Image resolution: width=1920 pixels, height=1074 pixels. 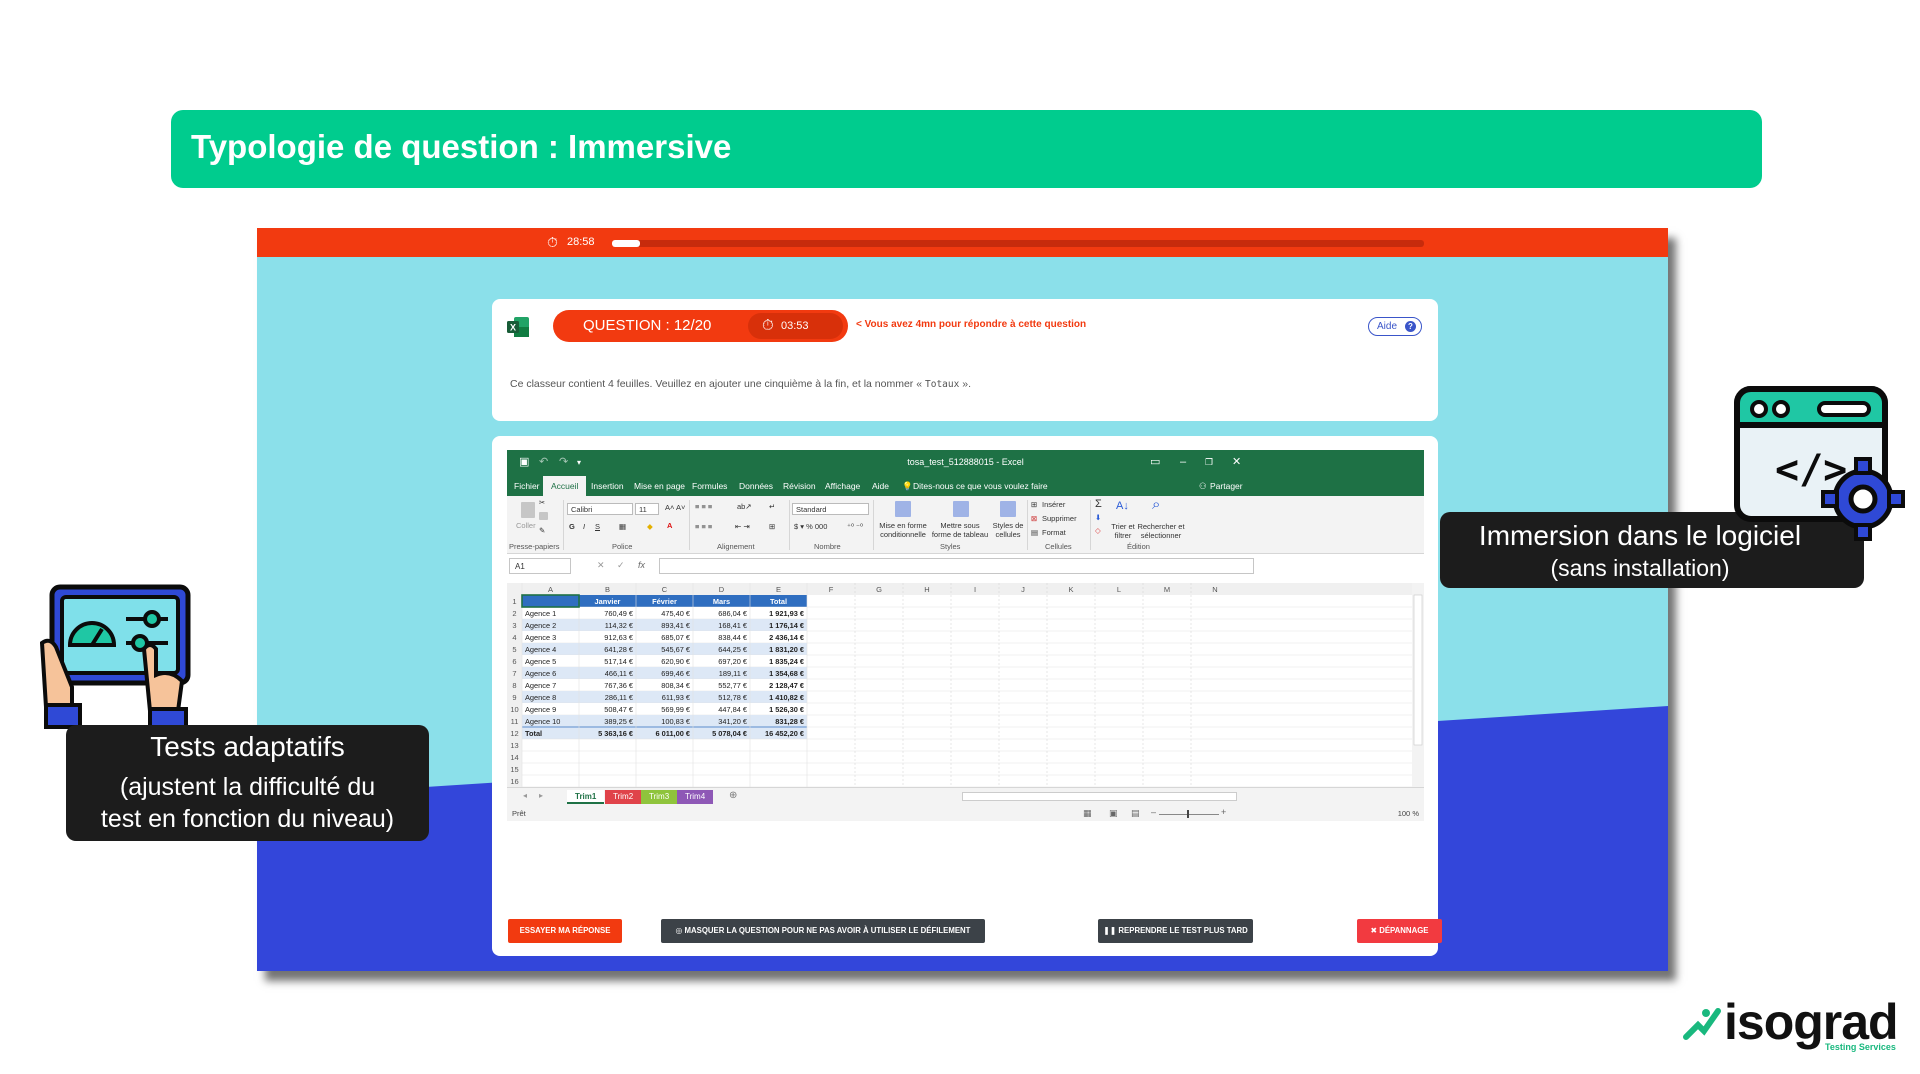 I want to click on font-color-icon: A, so click(x=669, y=525).